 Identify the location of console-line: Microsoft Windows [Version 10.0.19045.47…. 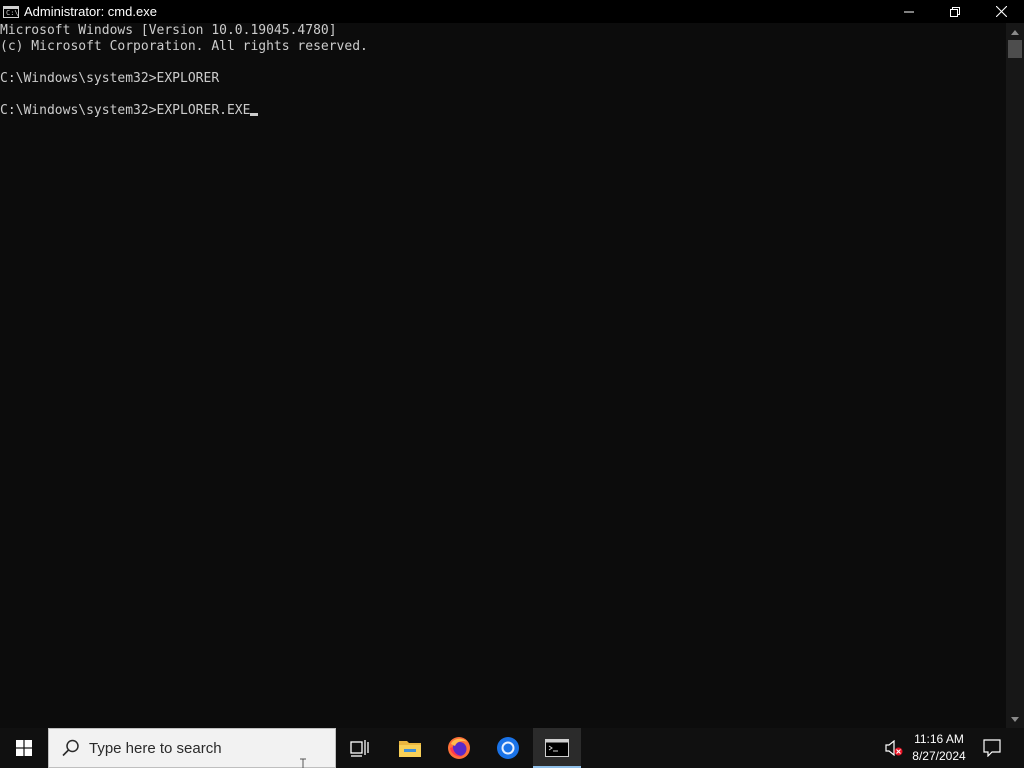
(168, 30).